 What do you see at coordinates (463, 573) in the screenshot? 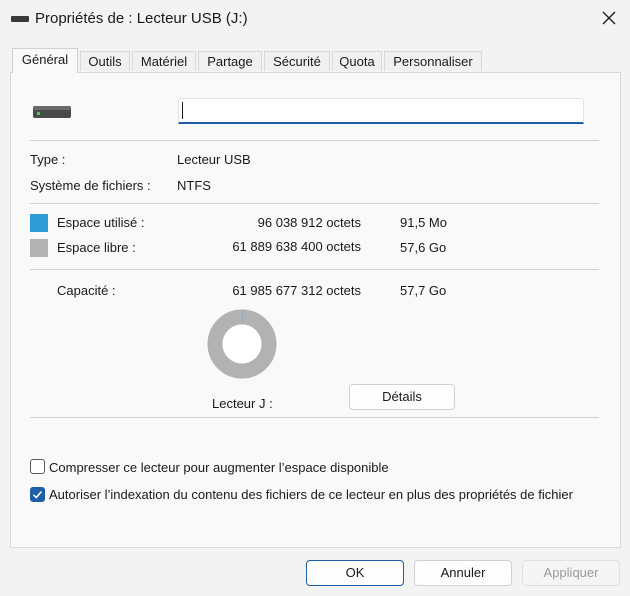
I see `cancel-button: Annuler` at bounding box center [463, 573].